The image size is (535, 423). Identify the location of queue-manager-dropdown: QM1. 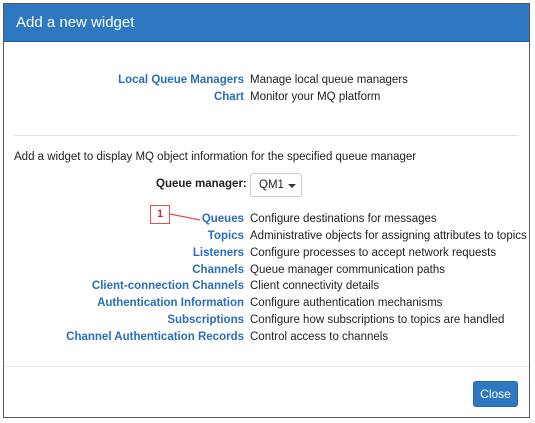
(276, 185).